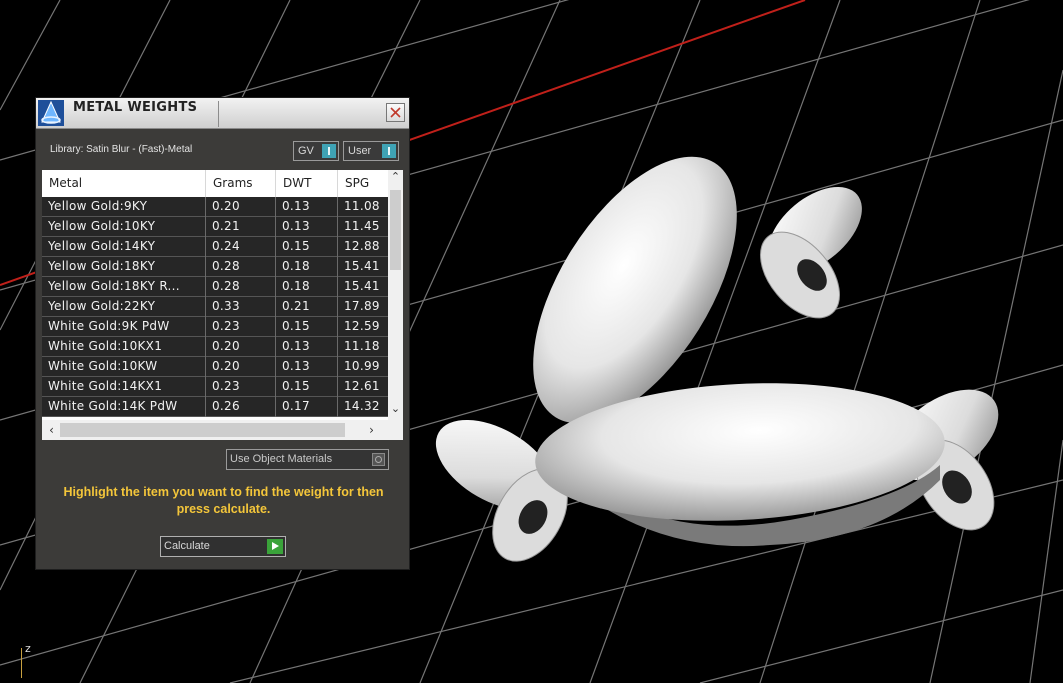 The width and height of the screenshot is (1063, 683). I want to click on close-icon, so click(395, 112).